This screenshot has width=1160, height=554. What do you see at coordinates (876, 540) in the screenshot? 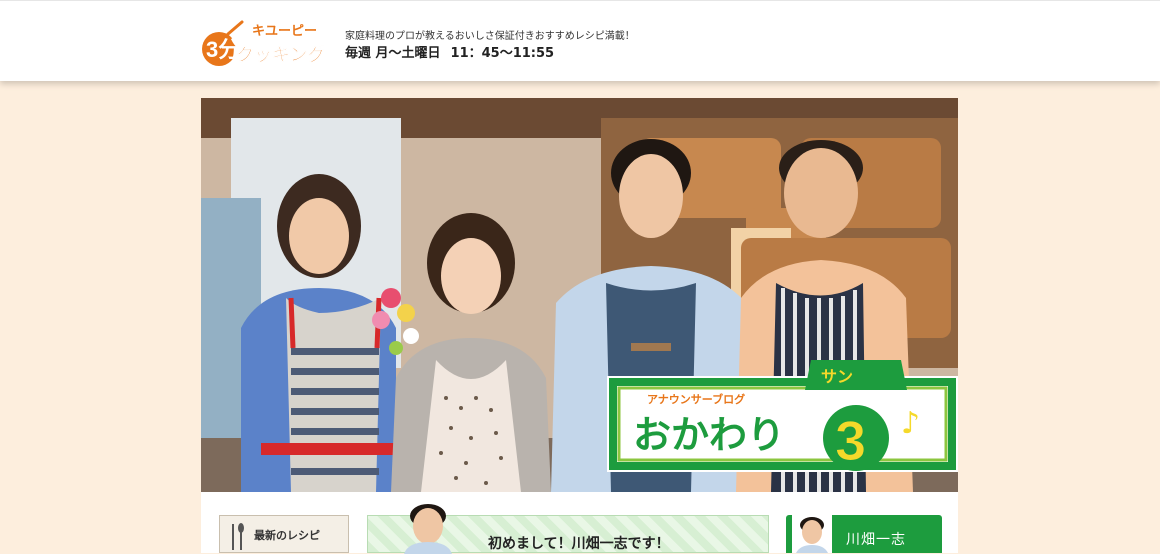
I see `profile-name: 川畑一志` at bounding box center [876, 540].